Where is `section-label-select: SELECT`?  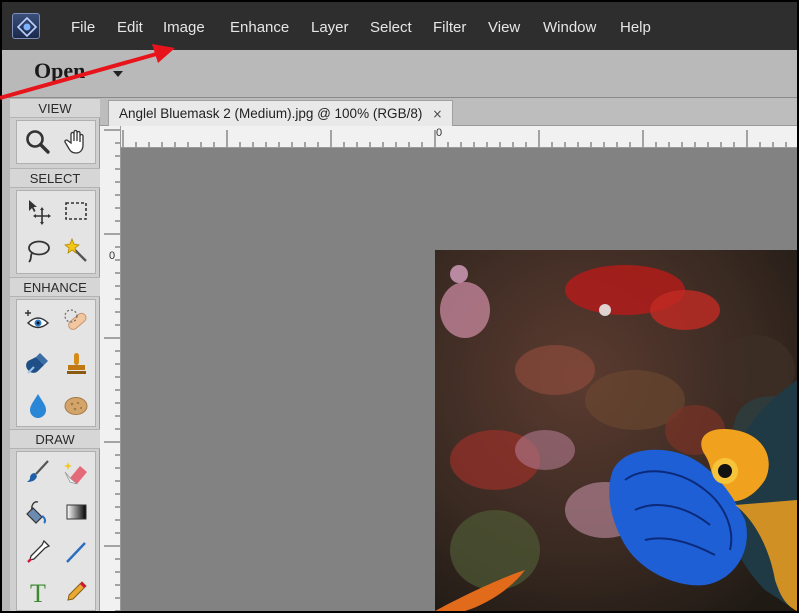
section-label-select: SELECT is located at coordinates (55, 178).